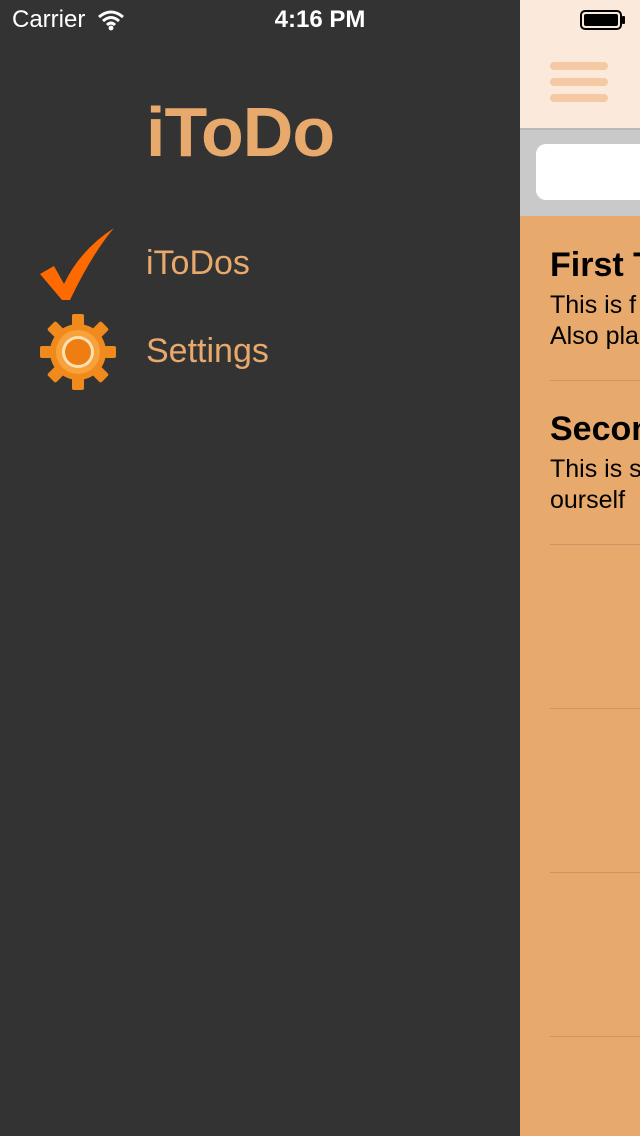  Describe the element at coordinates (594, 321) in the screenshot. I see `todo-description: This is f Also pla` at that location.